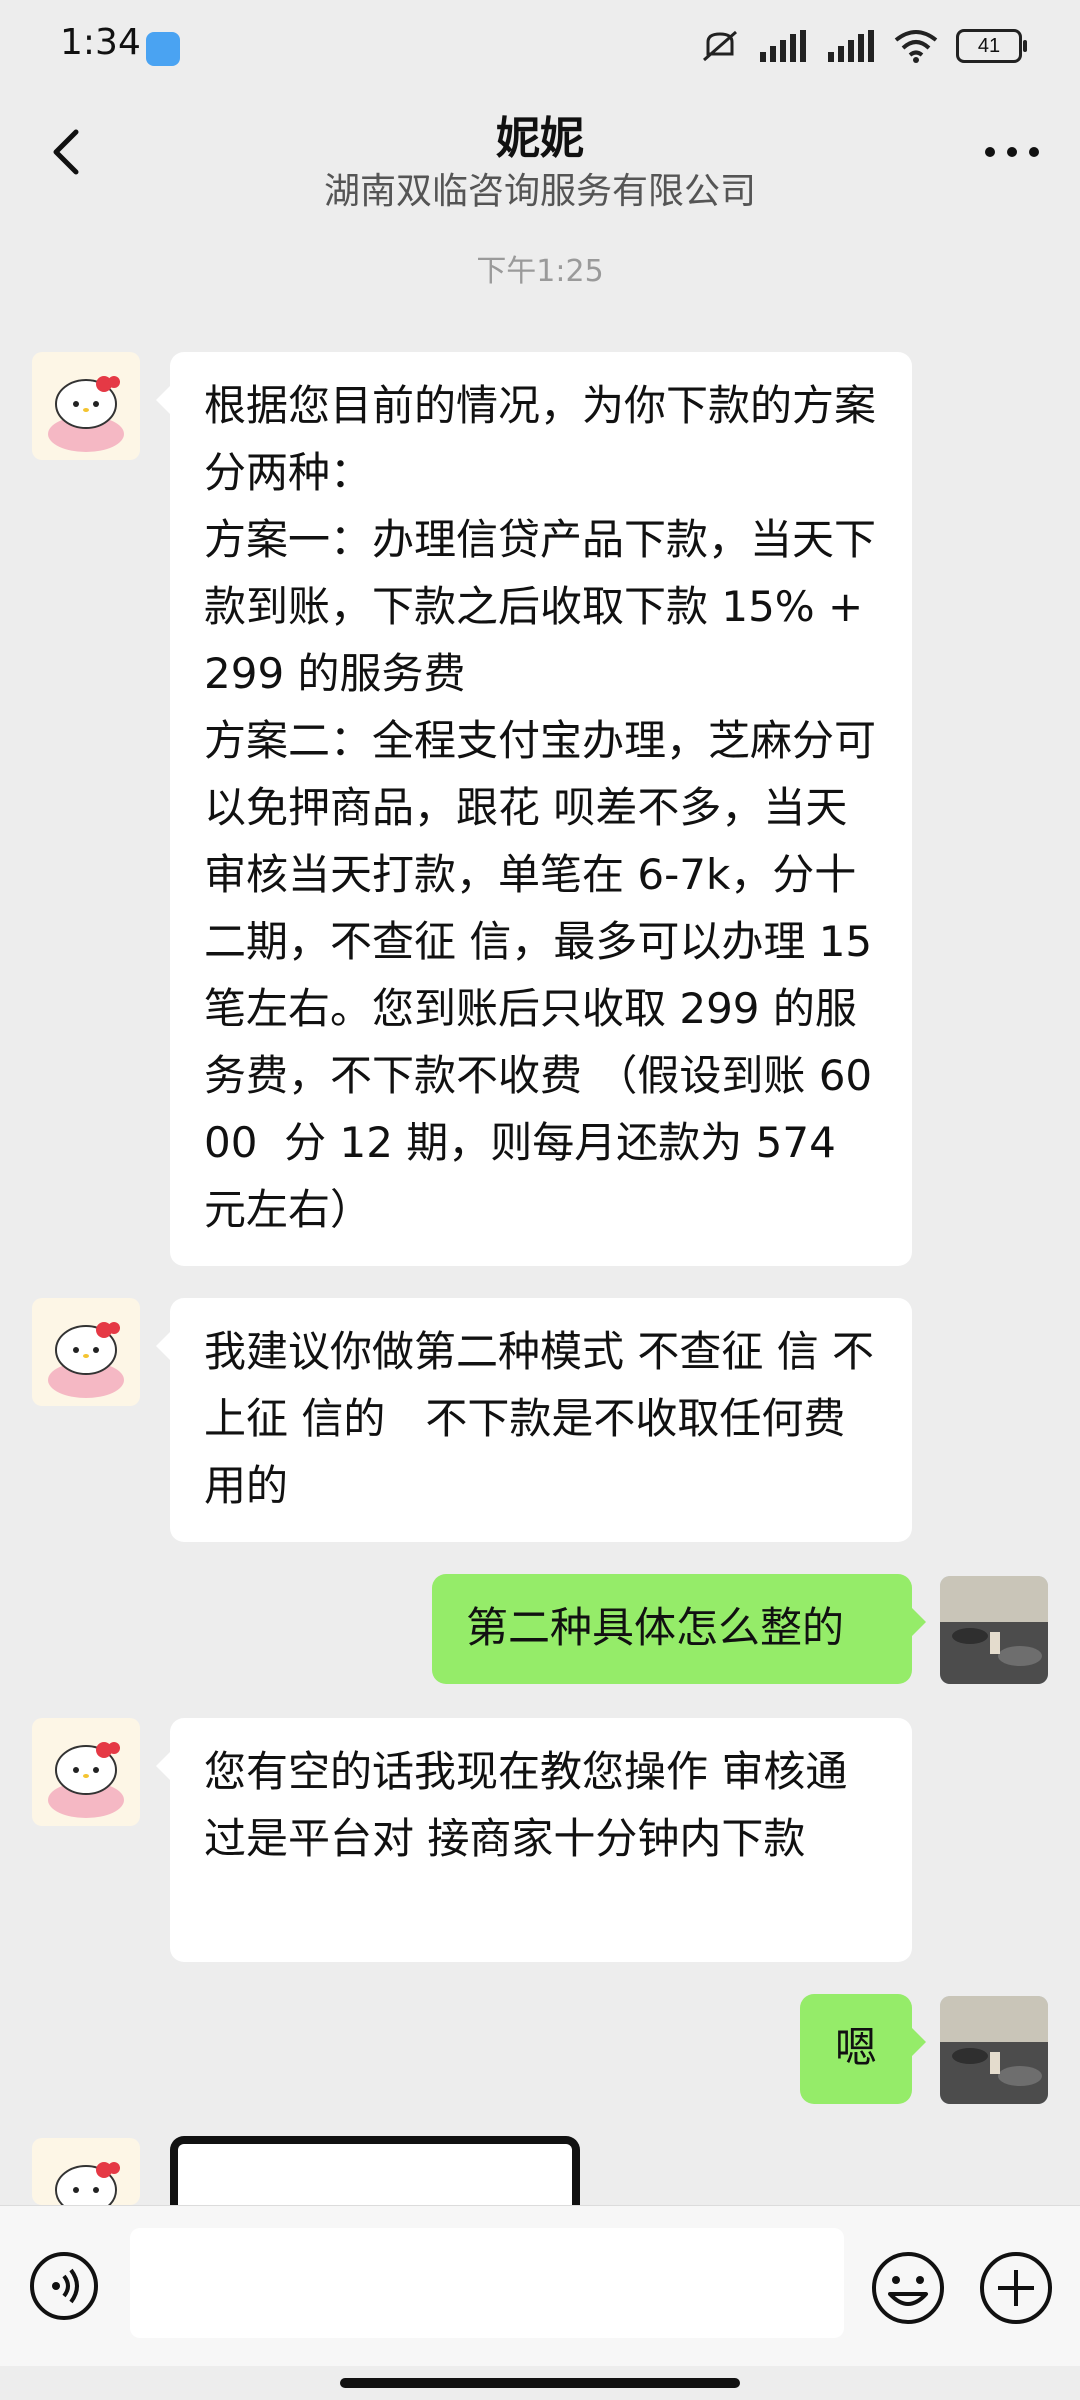 The width and height of the screenshot is (1080, 2400). What do you see at coordinates (1016, 2288) in the screenshot?
I see `plus-icon` at bounding box center [1016, 2288].